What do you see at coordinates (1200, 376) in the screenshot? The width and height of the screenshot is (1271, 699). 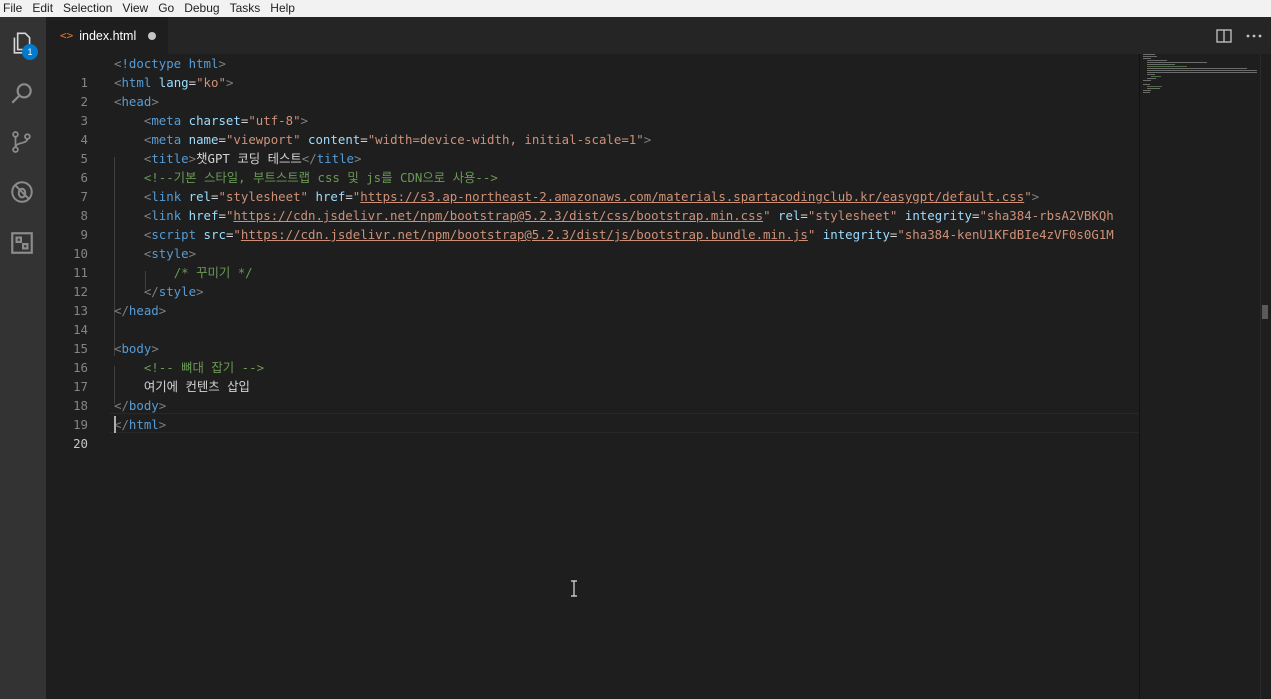 I see `minimap` at bounding box center [1200, 376].